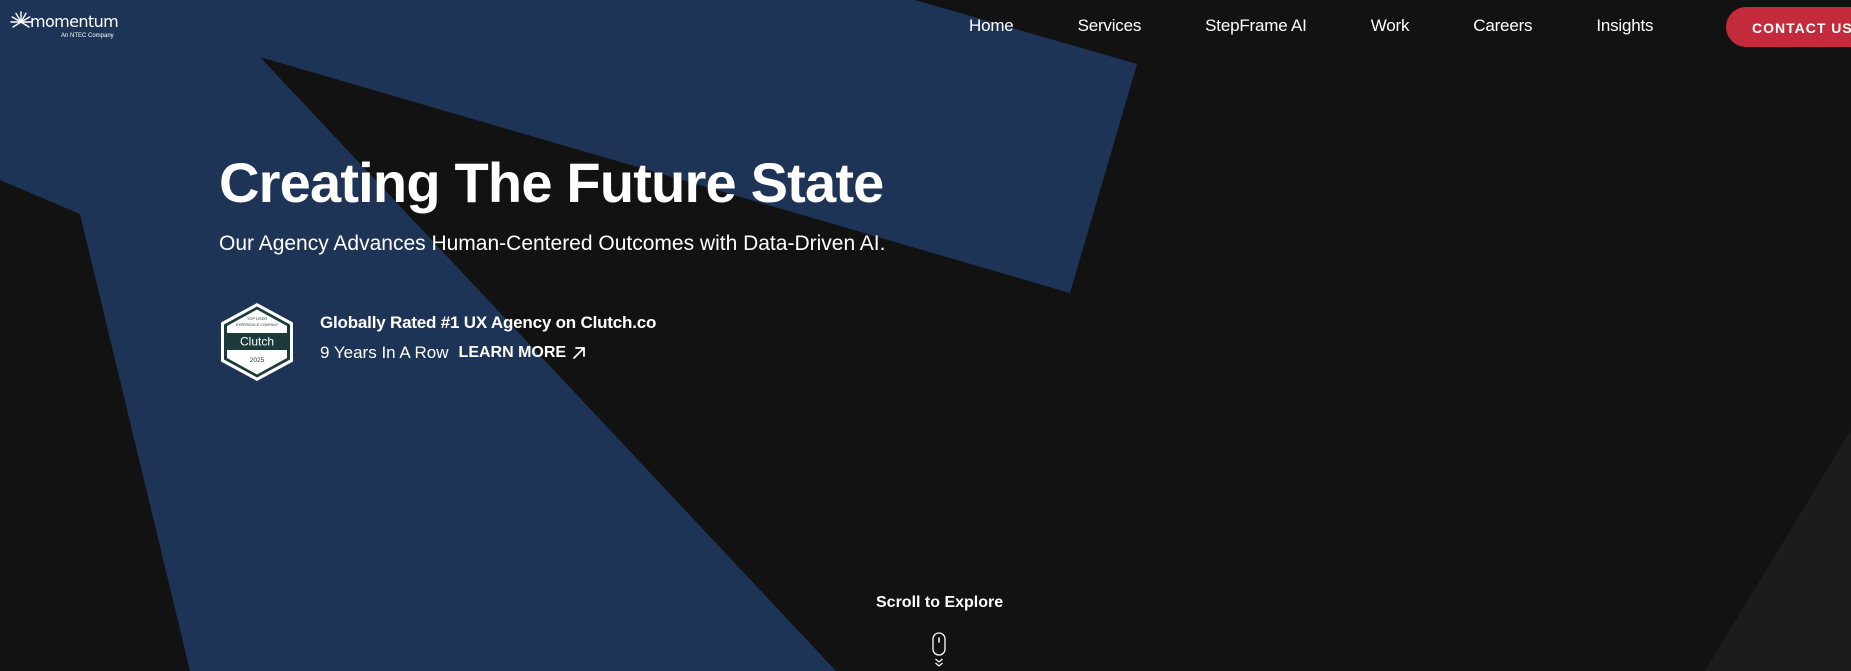 This screenshot has width=1851, height=671. Describe the element at coordinates (453, 353) in the screenshot. I see `rating-line: 9 Years In A Row LEARN MORE` at that location.